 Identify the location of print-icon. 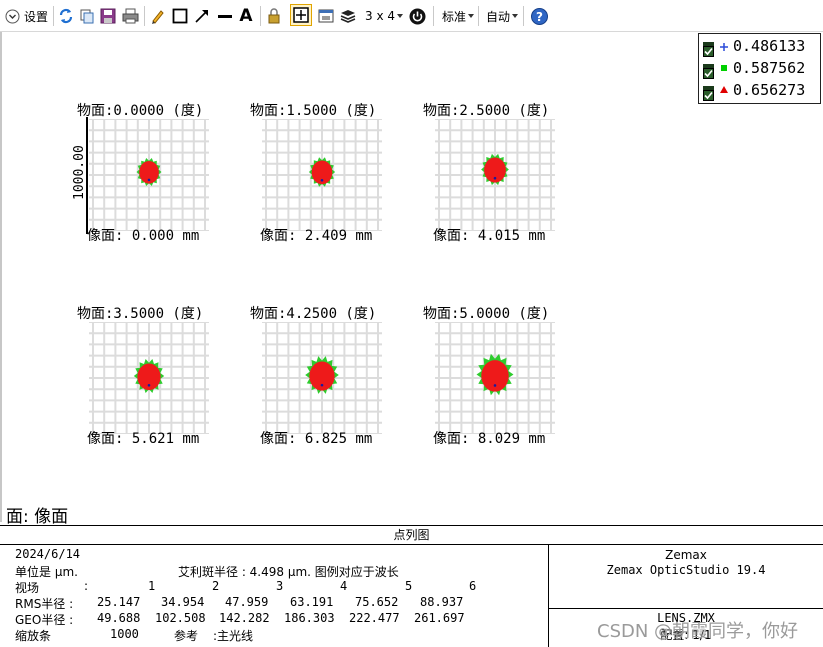
(130, 16).